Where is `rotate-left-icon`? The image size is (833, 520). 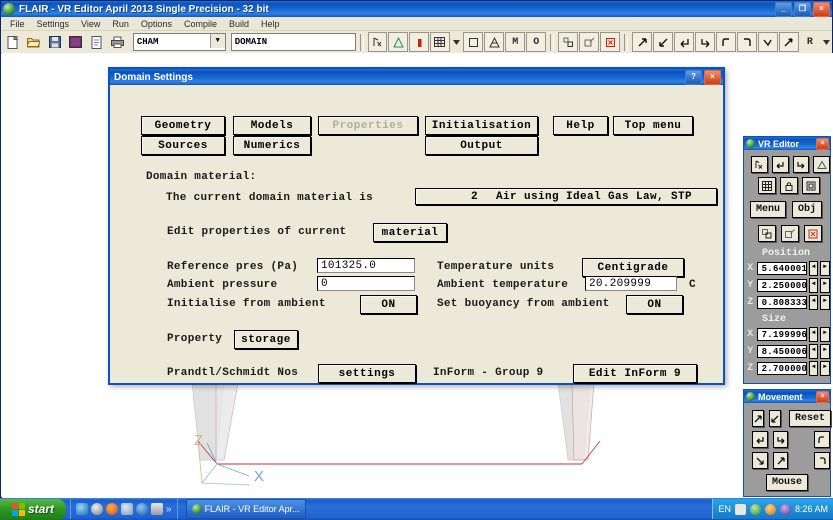
rotate-left-icon is located at coordinates (726, 42).